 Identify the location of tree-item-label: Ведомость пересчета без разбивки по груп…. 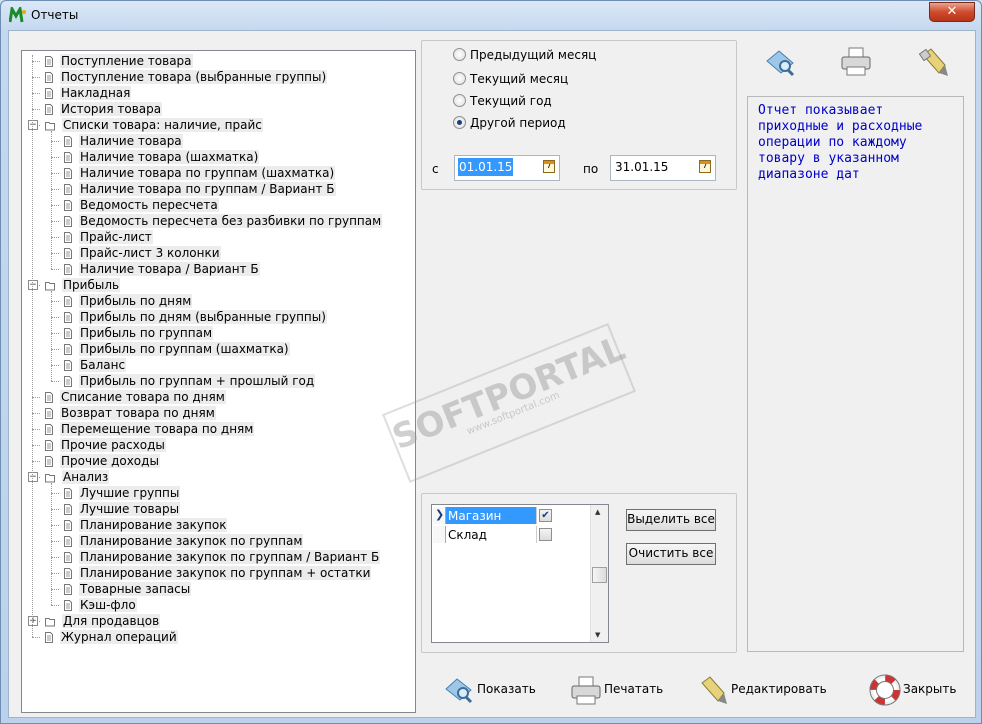
(231, 221).